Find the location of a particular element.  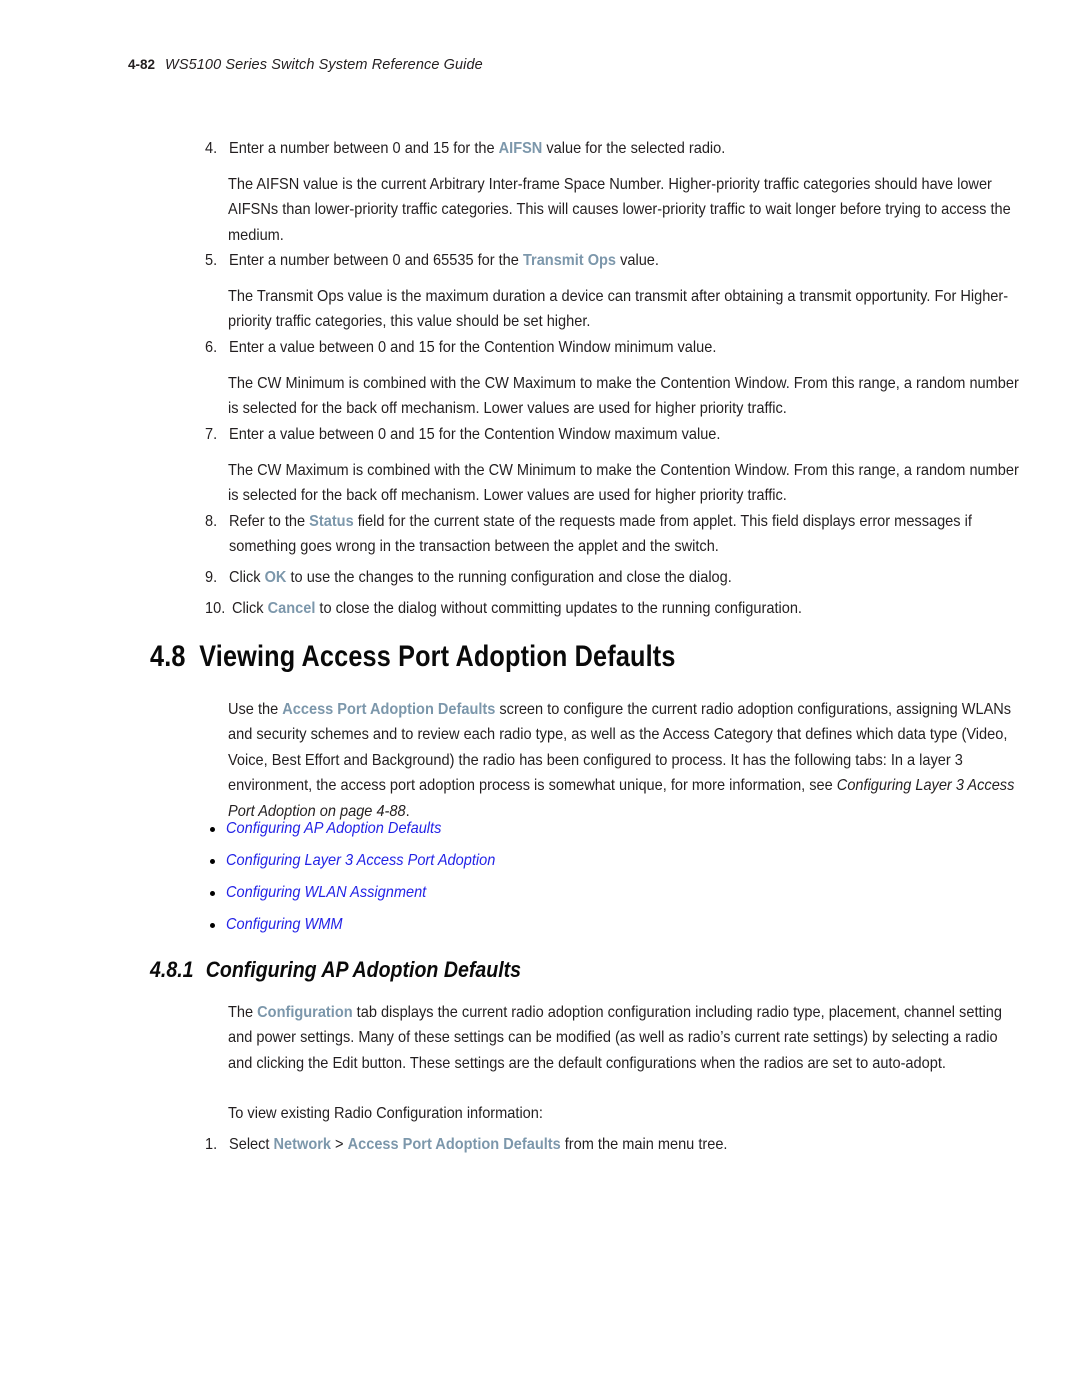

step-10-emphasis: Cancel is located at coordinates (291, 608).